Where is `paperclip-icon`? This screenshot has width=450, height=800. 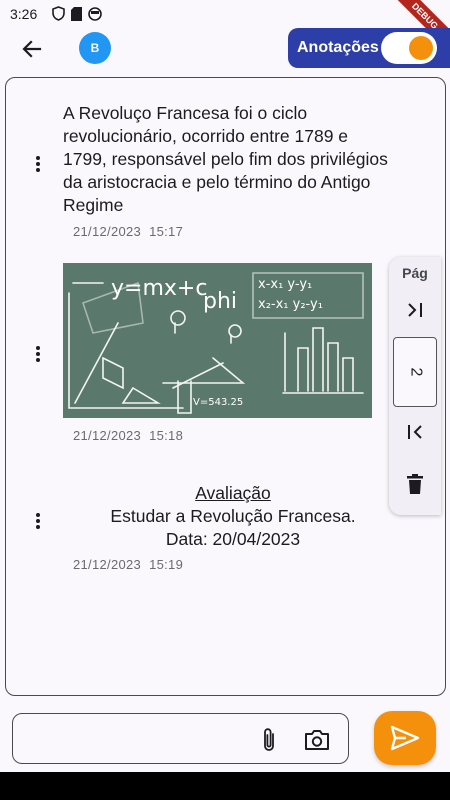 paperclip-icon is located at coordinates (269, 739).